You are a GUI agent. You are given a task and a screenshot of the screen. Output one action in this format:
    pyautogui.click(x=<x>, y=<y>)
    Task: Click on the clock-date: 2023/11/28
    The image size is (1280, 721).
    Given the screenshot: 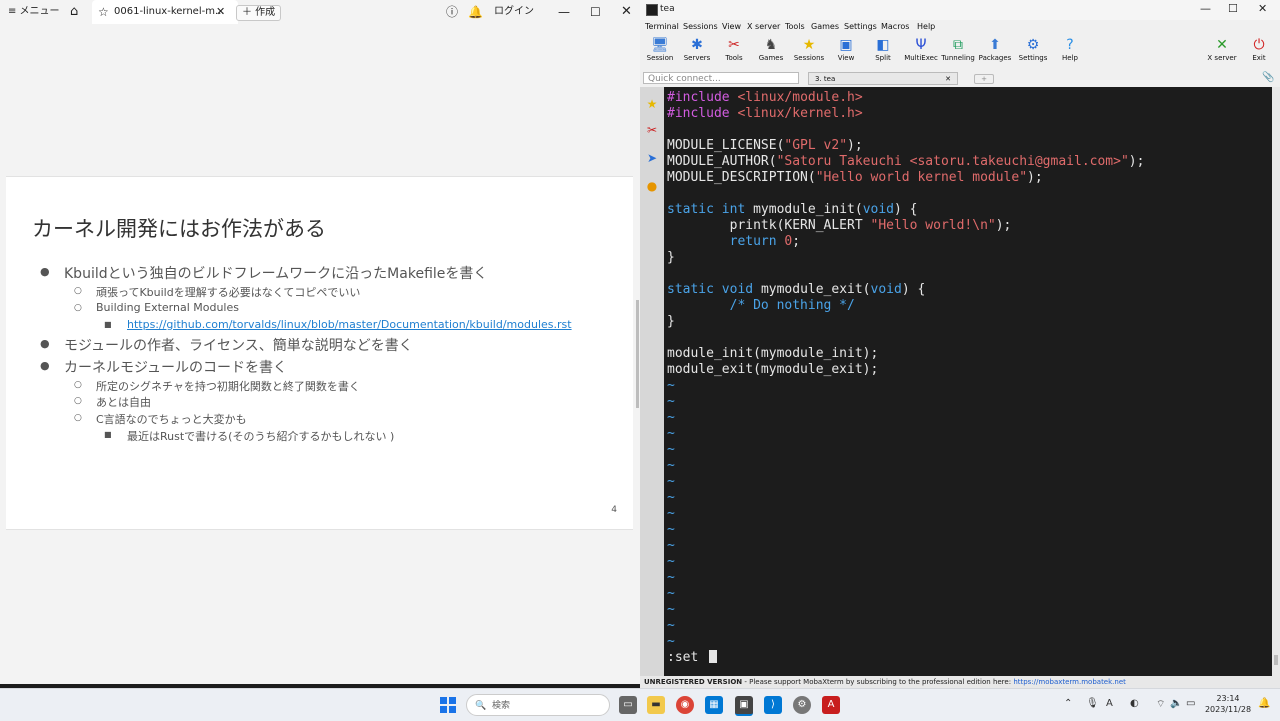 What is the action you would take?
    pyautogui.click(x=1228, y=709)
    